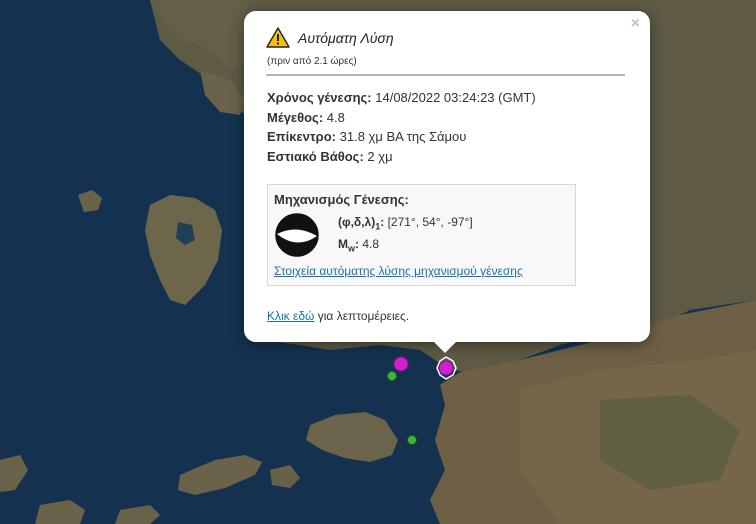 The width and height of the screenshot is (756, 524). What do you see at coordinates (401, 157) in the screenshot?
I see `depth-row: Εστιακό Βάθος: 2 χμ` at bounding box center [401, 157].